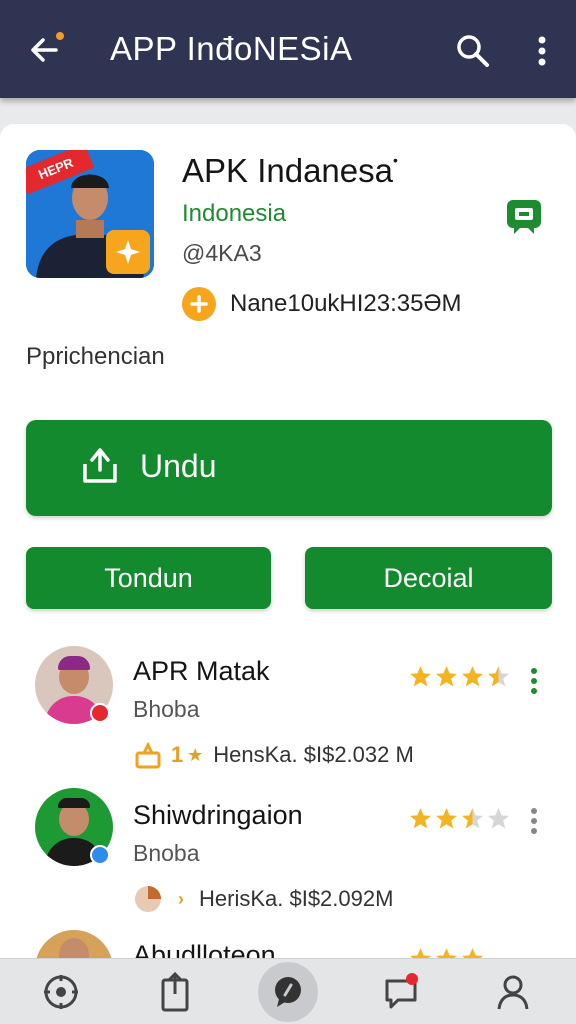  What do you see at coordinates (195, 754) in the screenshot?
I see `star-small-icon: ★` at bounding box center [195, 754].